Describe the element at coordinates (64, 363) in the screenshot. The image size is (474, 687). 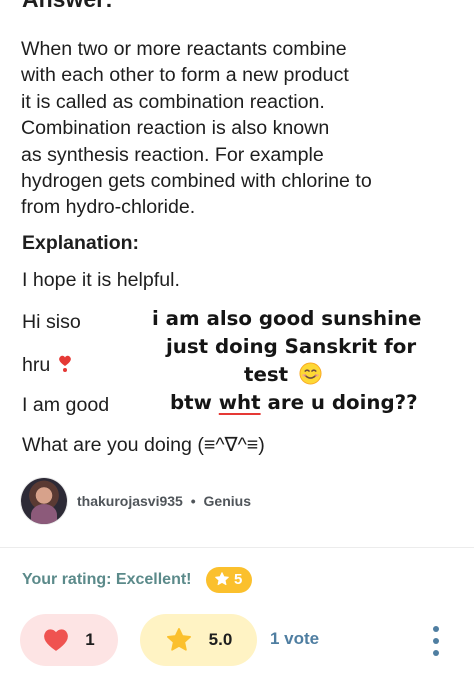
I see `heart-emoji` at that location.